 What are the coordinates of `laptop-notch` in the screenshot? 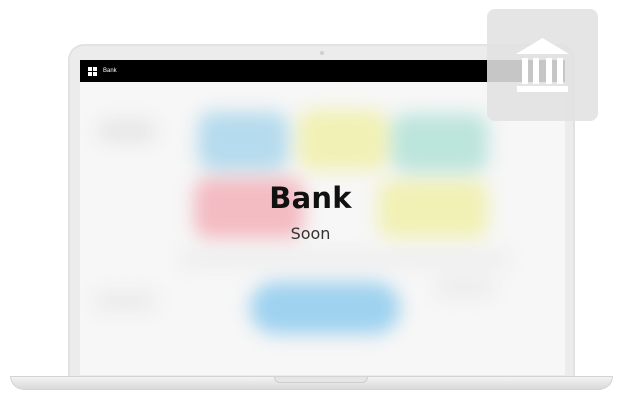 It's located at (321, 380).